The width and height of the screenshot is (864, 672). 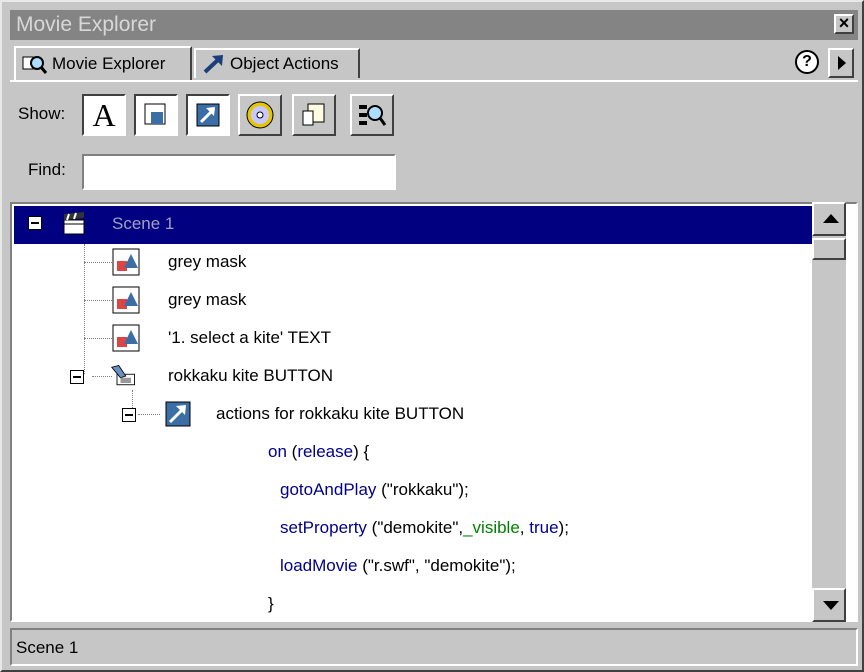 I want to click on frames-layers-icon, so click(x=313, y=114).